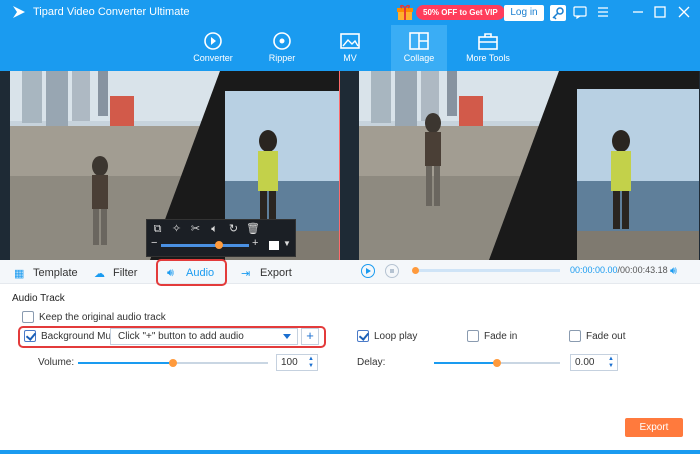  What do you see at coordinates (253, 229) in the screenshot?
I see `trash-icon: 🗑︎` at bounding box center [253, 229].